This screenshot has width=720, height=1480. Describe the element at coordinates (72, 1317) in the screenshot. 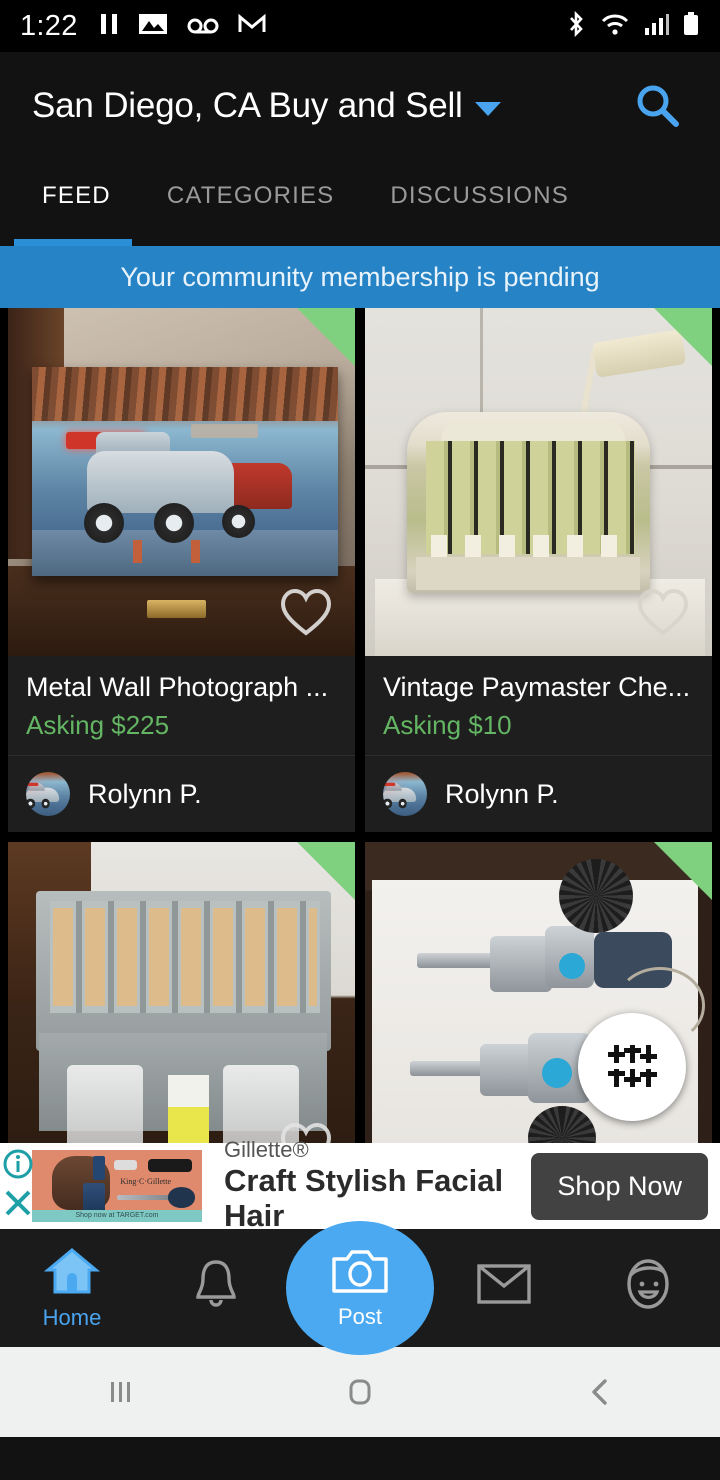

I see `nav-label-home: Home` at that location.